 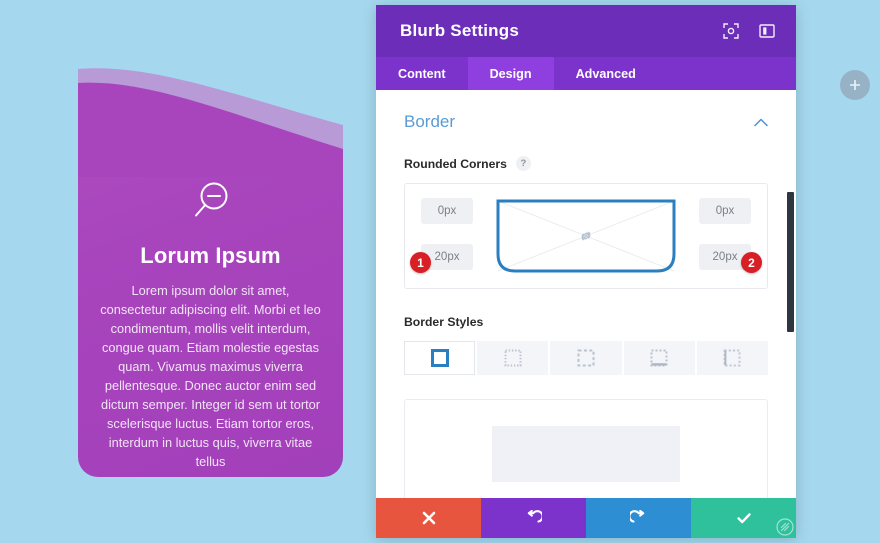 What do you see at coordinates (533, 518) in the screenshot?
I see `undo-button` at bounding box center [533, 518].